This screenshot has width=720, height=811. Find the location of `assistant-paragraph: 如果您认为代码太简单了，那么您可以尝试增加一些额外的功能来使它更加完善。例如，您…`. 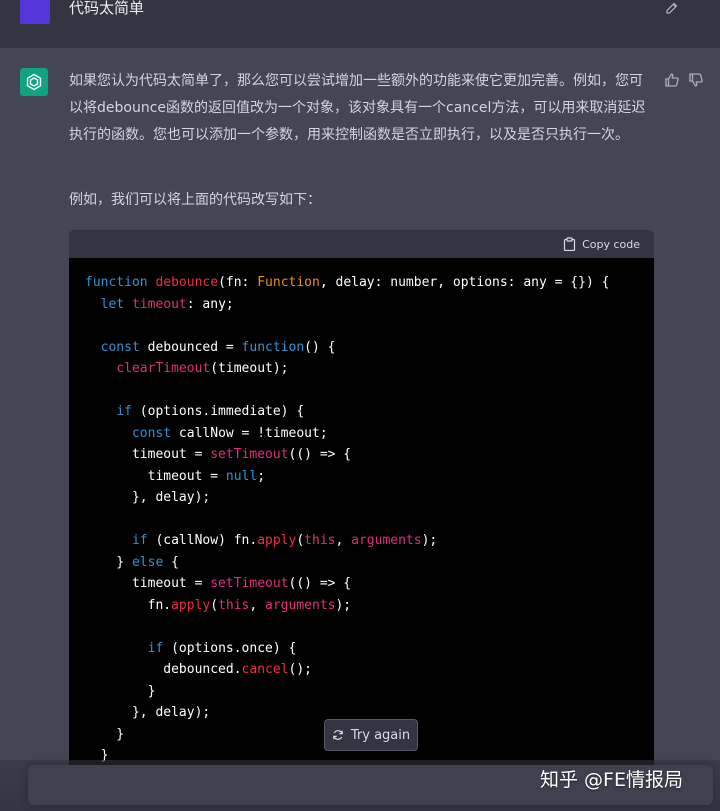

assistant-paragraph: 如果您认为代码太简单了，那么您可以尝试增加一些额外的功能来使它更加完善。例如，您… is located at coordinates (357, 108).